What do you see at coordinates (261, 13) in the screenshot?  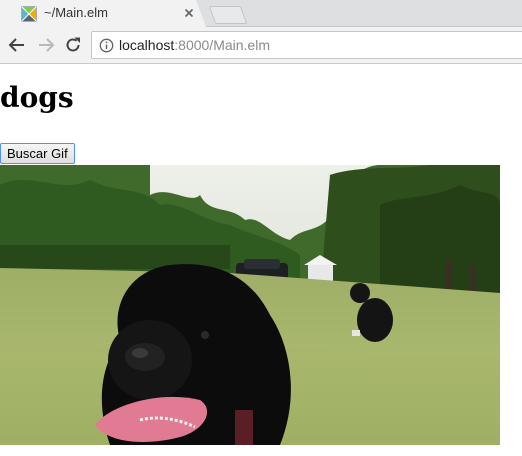 I see `tab-strip: ~/Main.elm` at bounding box center [261, 13].